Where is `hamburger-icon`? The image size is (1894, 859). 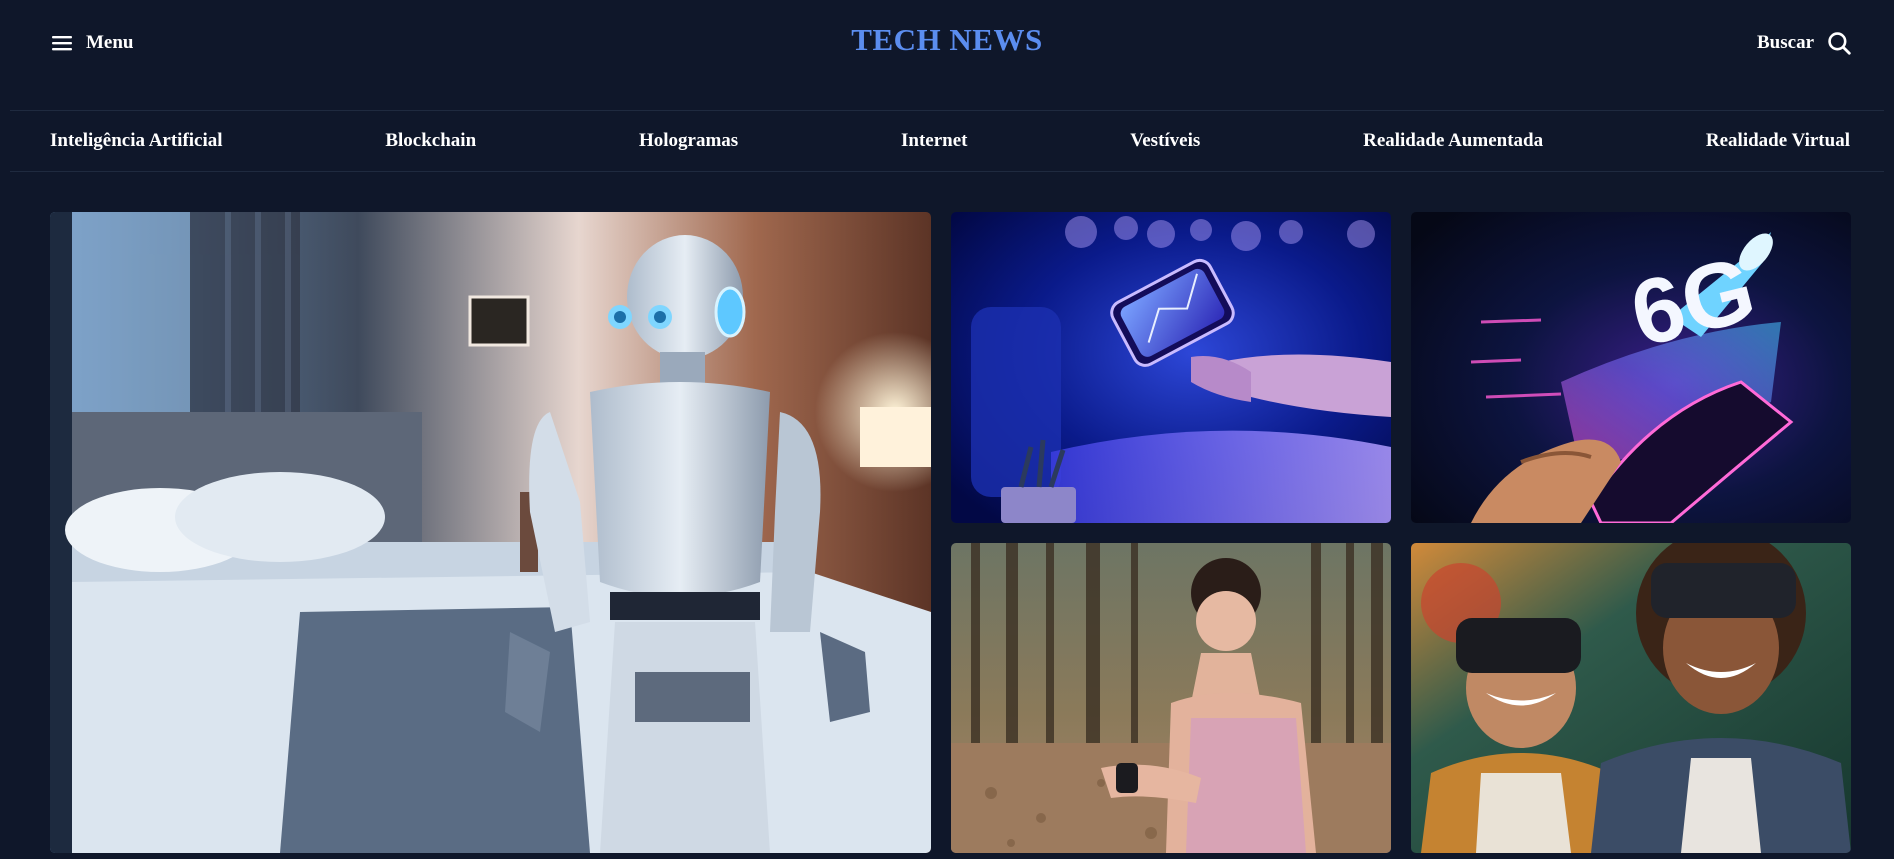 hamburger-icon is located at coordinates (62, 43).